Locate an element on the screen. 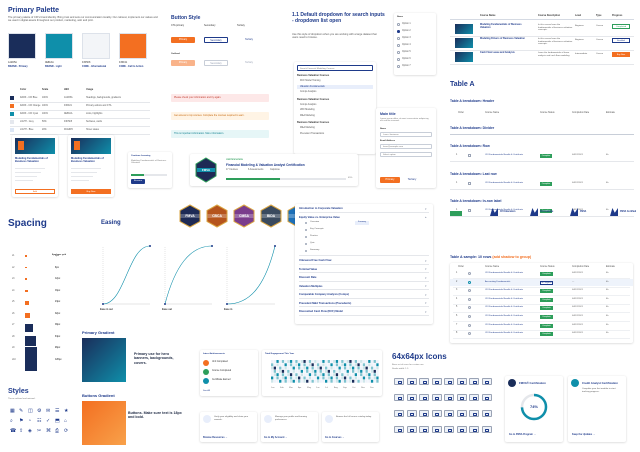  email-field: laura@example.com is located at coordinates (406, 146).